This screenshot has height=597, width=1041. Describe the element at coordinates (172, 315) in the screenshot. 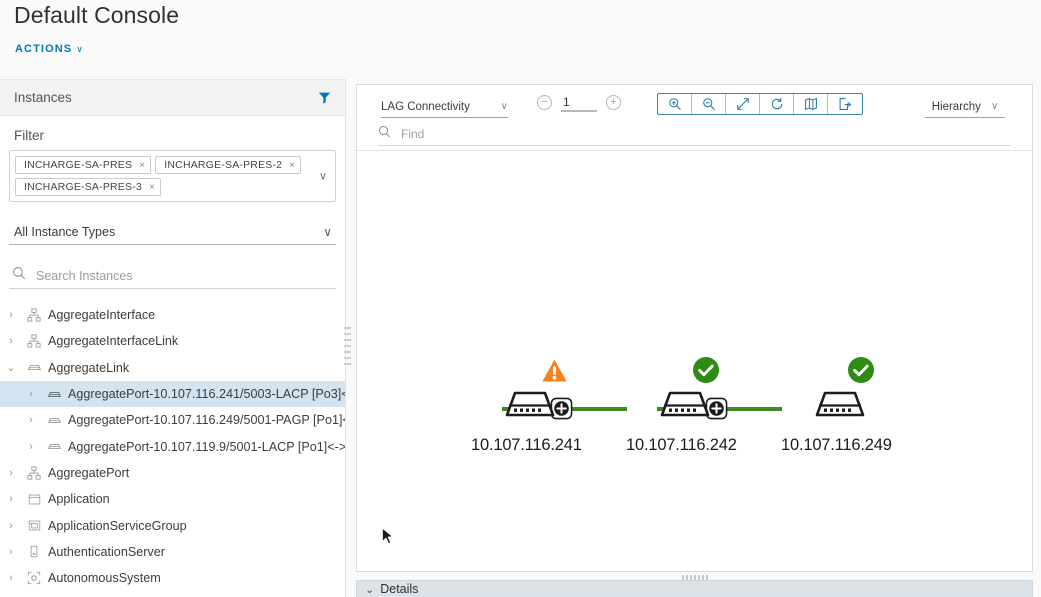

I see `tree-item-aggregateinterface: › AggregateInterface` at that location.